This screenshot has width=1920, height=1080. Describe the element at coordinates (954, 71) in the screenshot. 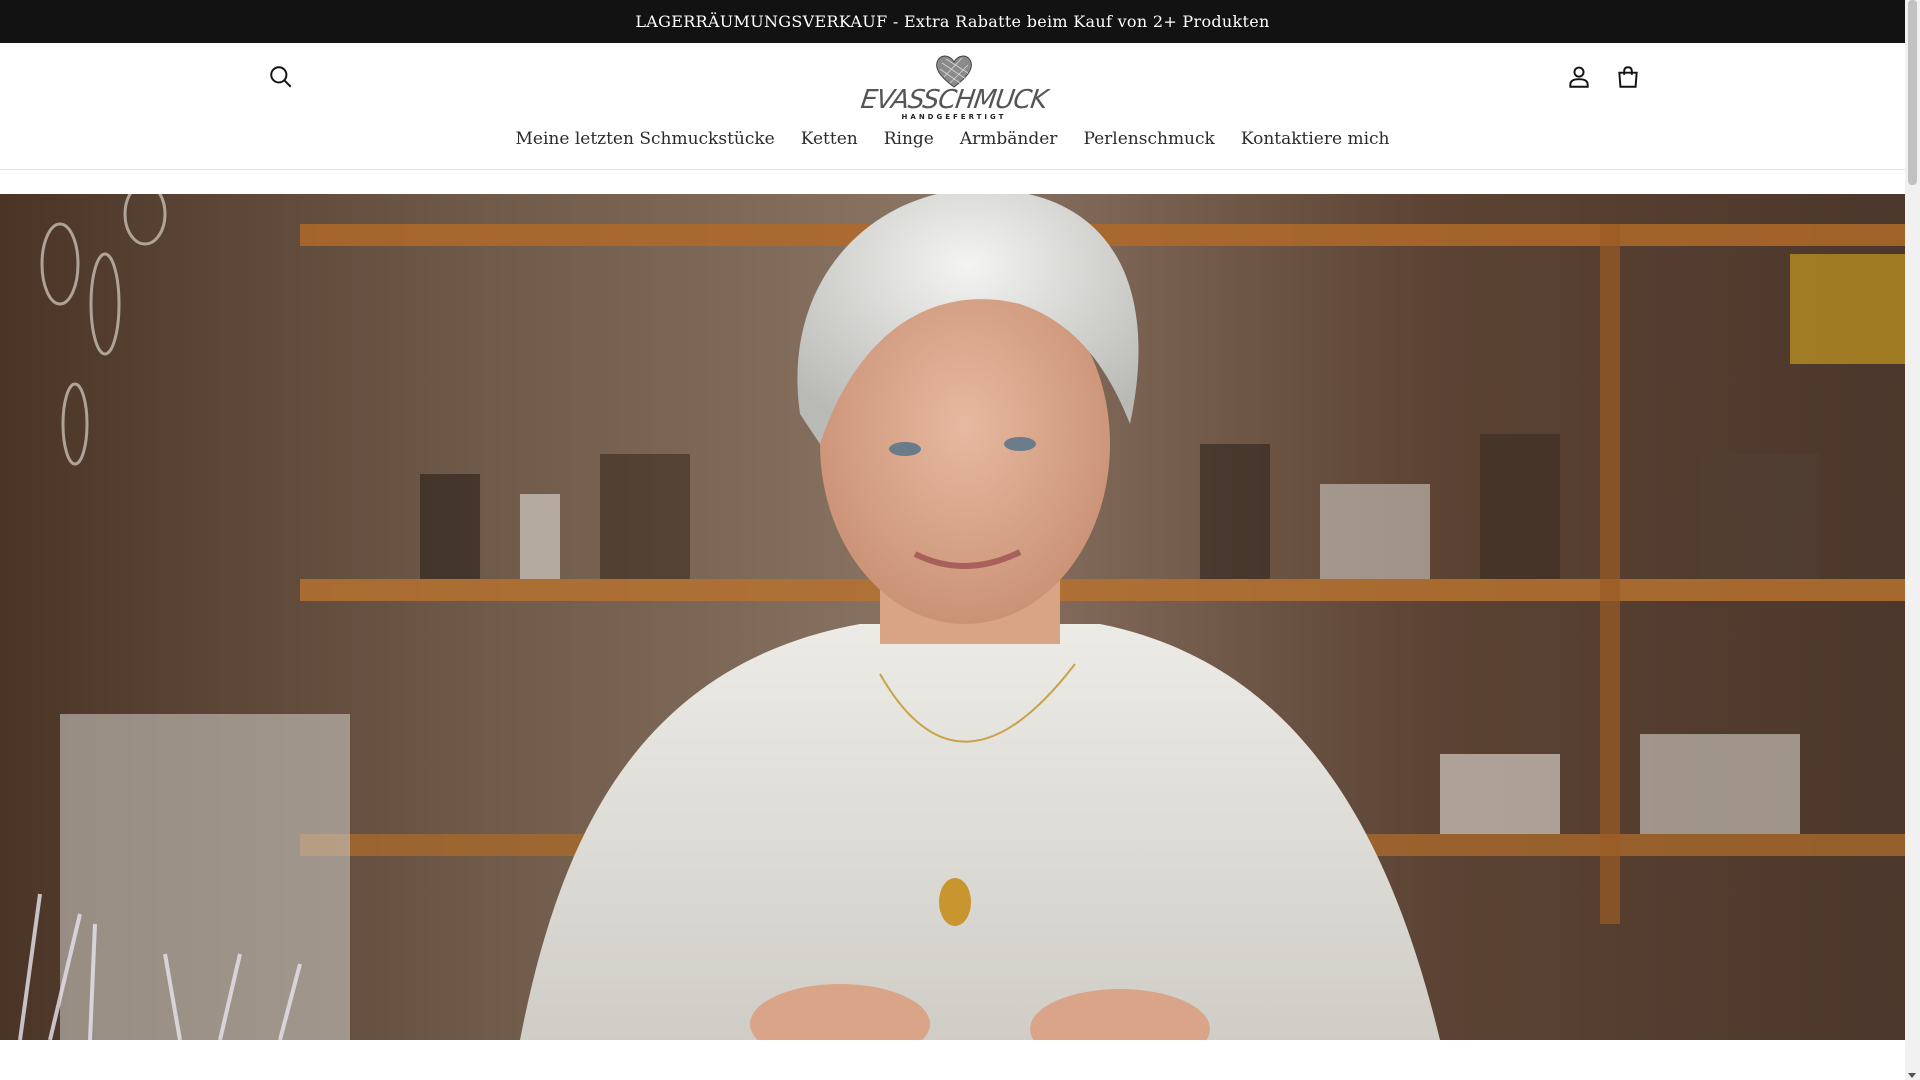

I see `heart-logo-icon` at that location.